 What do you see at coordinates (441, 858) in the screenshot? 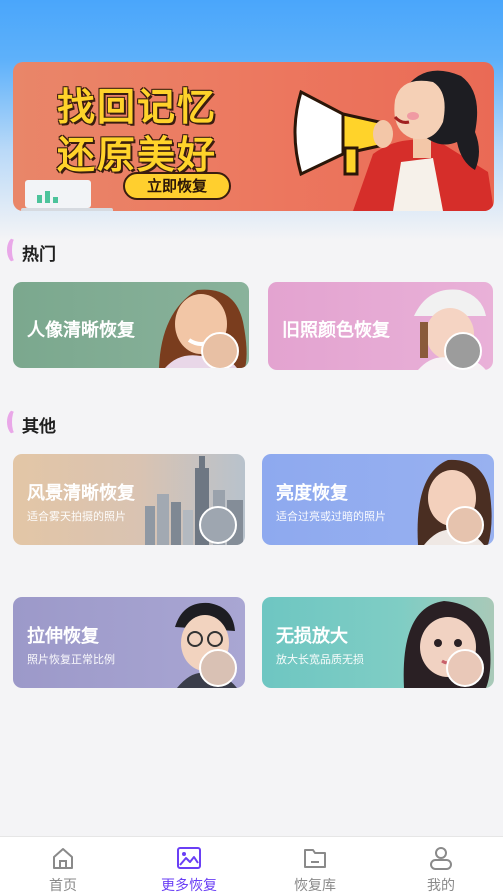
I see `person-icon` at bounding box center [441, 858].